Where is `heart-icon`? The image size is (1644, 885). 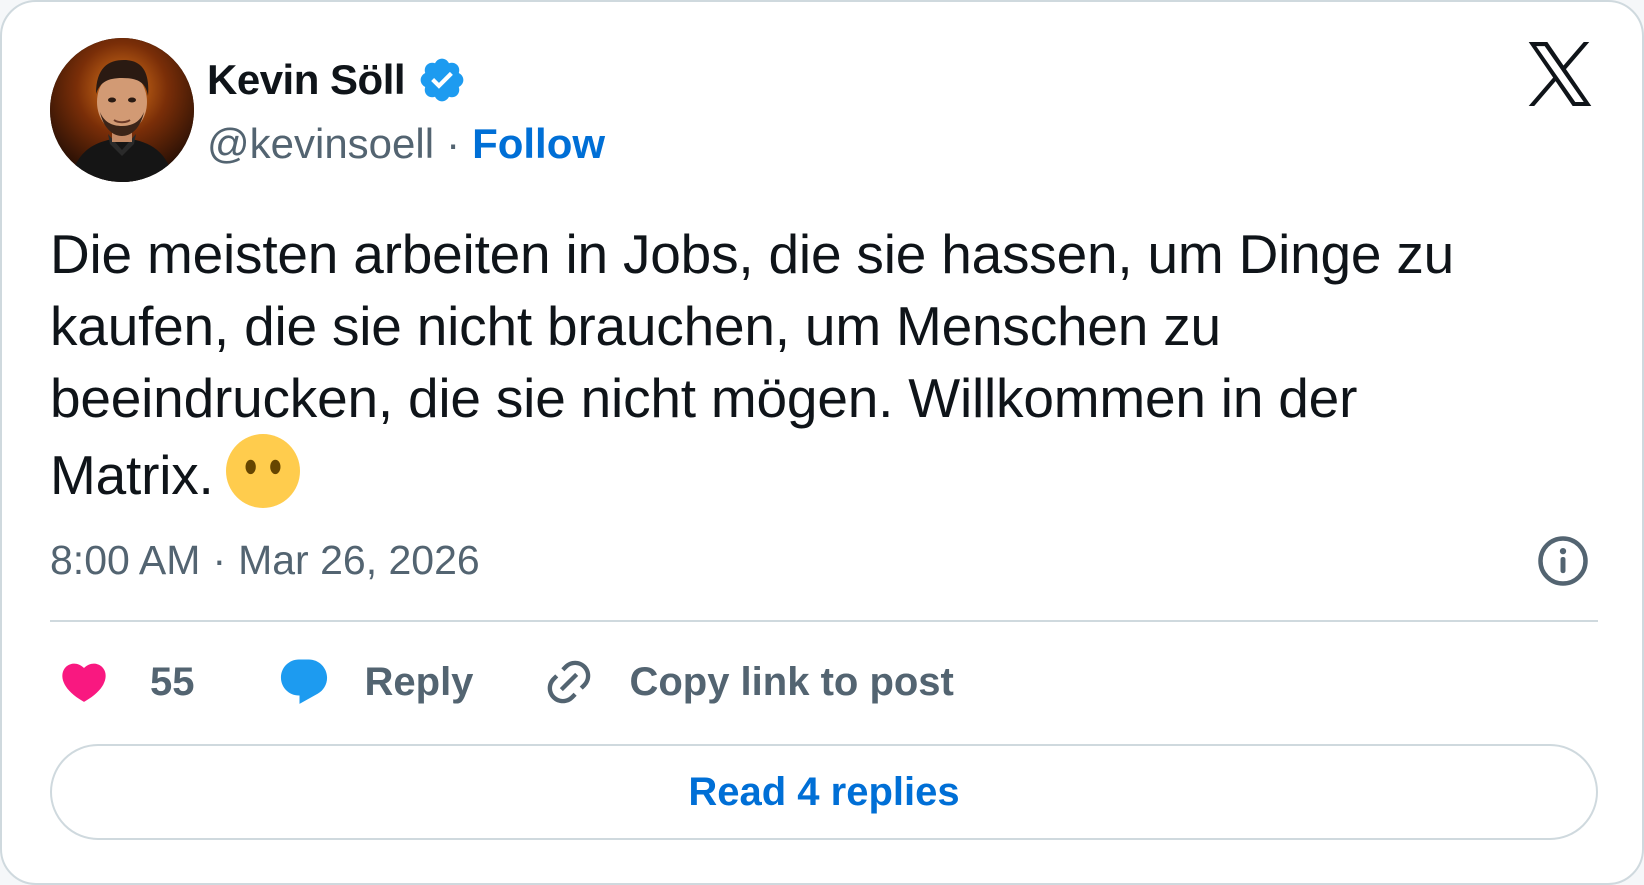
heart-icon is located at coordinates (84, 682).